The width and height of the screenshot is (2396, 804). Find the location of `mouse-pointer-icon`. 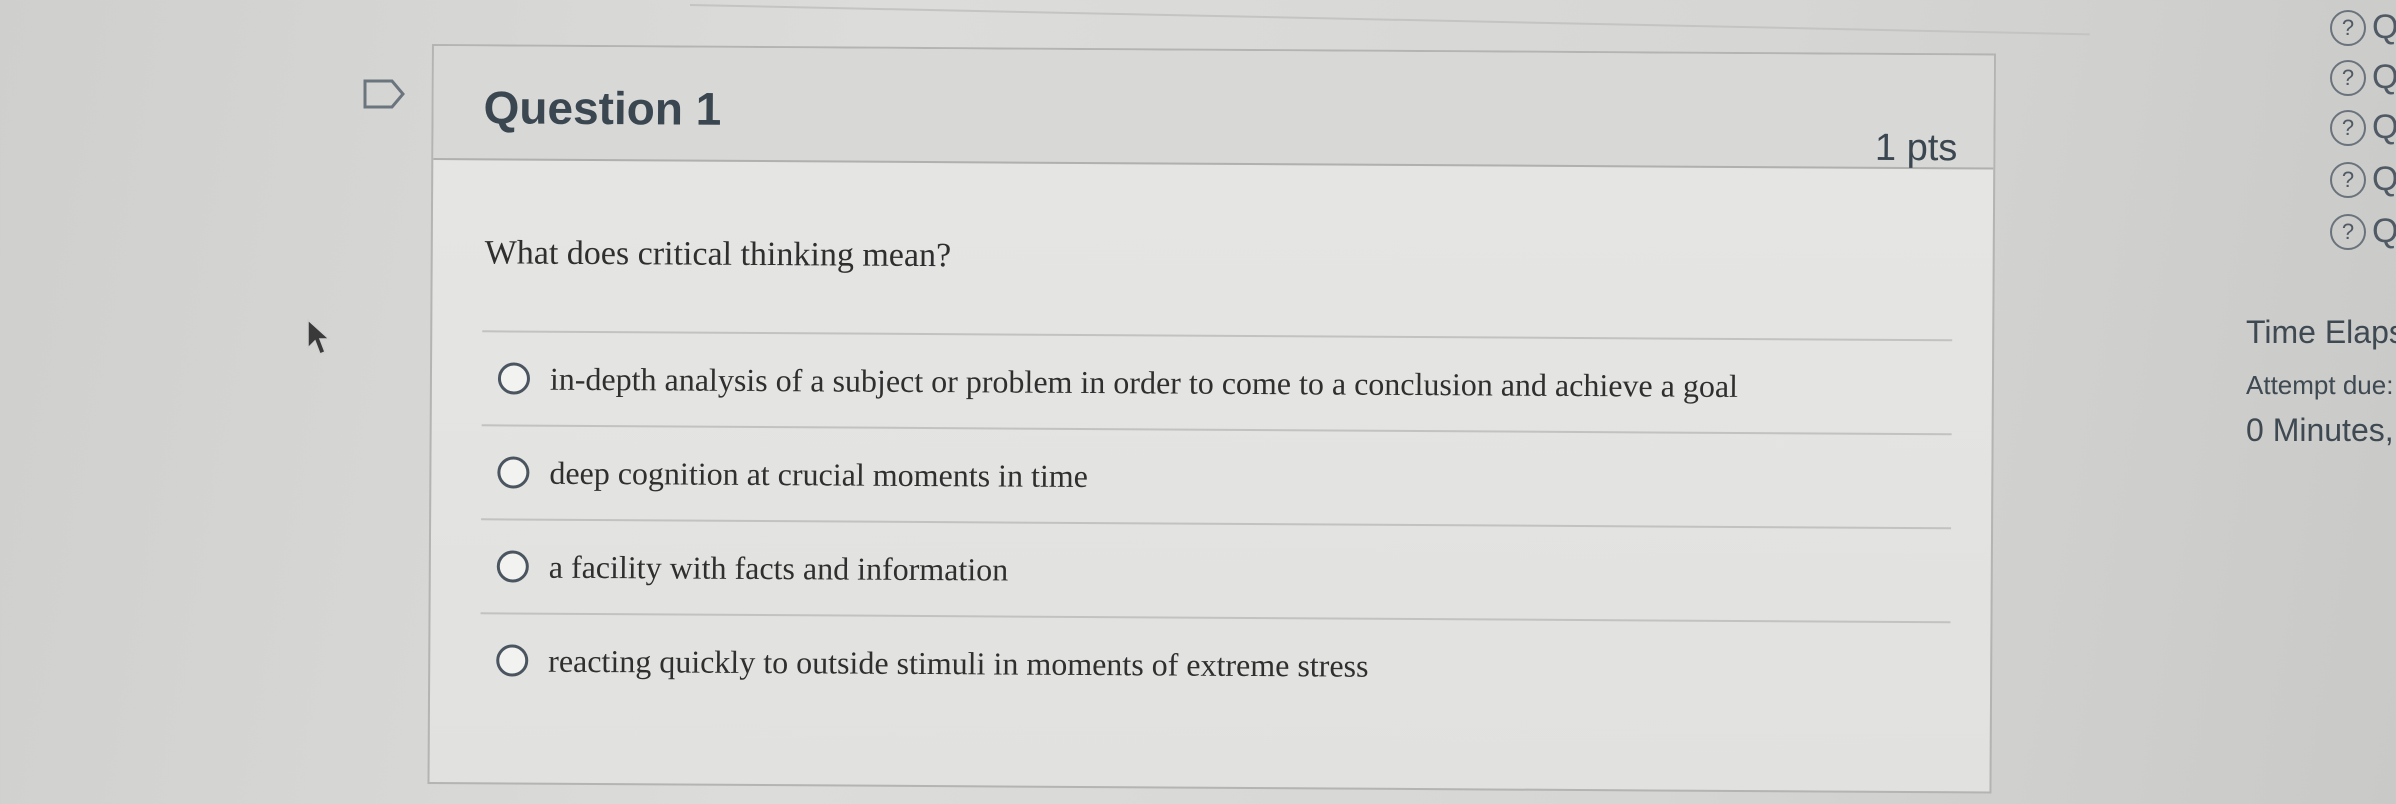

mouse-pointer-icon is located at coordinates (319, 336).